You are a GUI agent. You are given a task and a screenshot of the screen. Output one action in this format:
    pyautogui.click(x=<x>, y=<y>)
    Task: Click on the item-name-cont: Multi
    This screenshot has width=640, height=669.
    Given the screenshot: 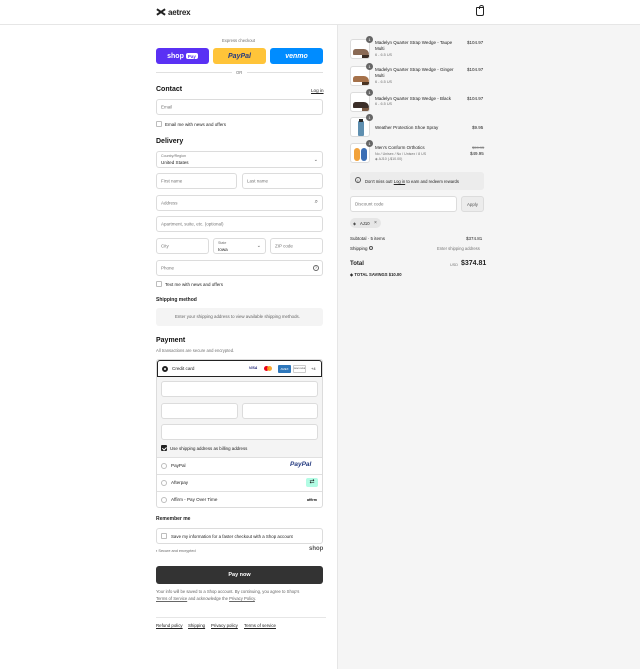 What is the action you would take?
    pyautogui.click(x=380, y=48)
    